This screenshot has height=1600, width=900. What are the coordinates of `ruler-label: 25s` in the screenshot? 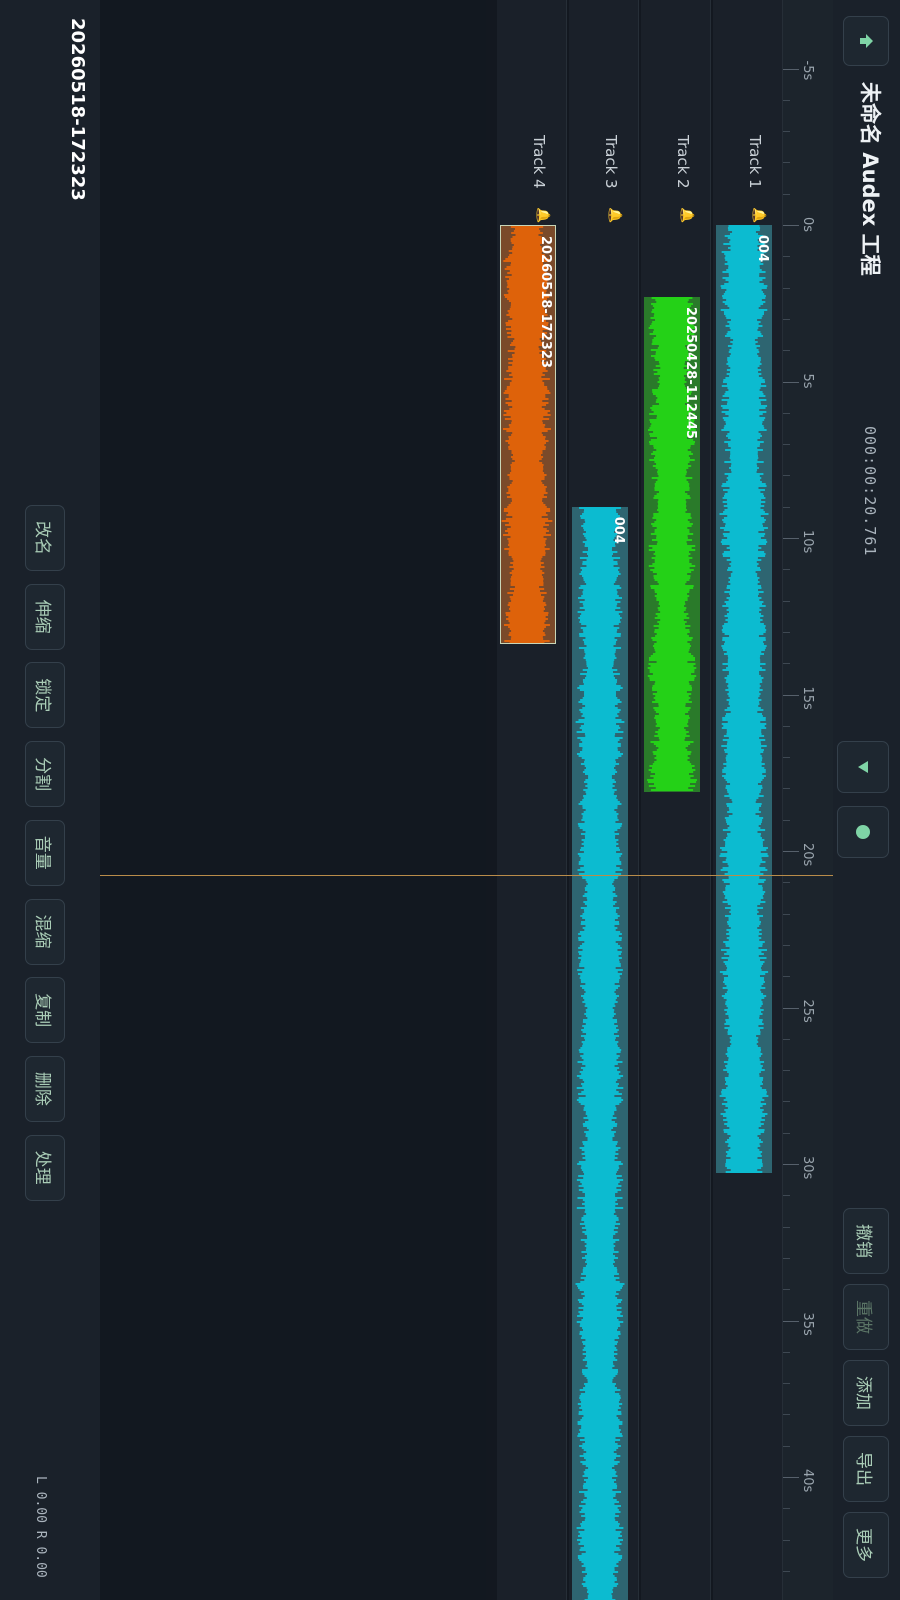 It's located at (807, 1011).